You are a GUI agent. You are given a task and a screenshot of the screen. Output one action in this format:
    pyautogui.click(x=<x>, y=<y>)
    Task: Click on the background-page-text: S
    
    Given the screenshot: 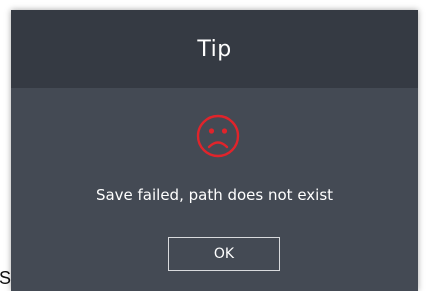 What is the action you would take?
    pyautogui.click(x=6, y=278)
    